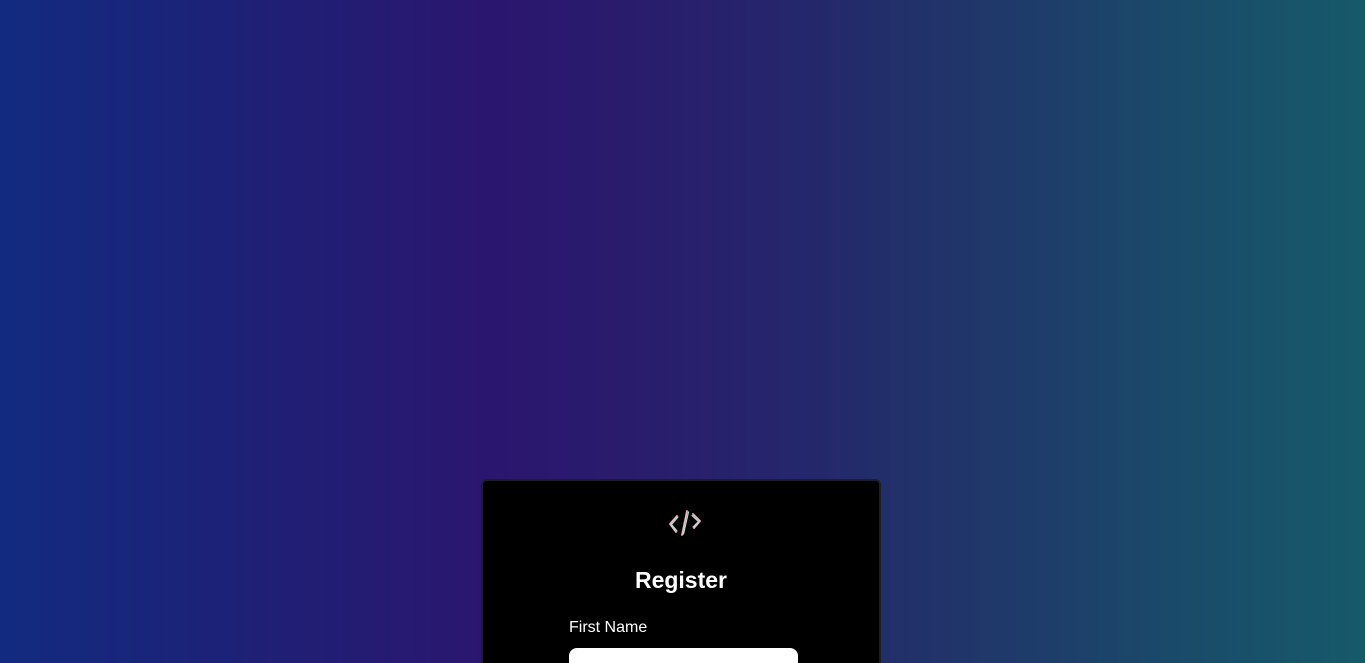 This screenshot has width=1365, height=663. Describe the element at coordinates (685, 523) in the screenshot. I see `code-brackets-logo-icon` at that location.